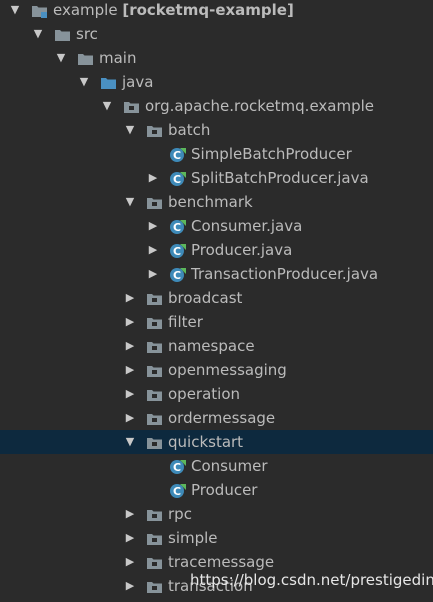  Describe the element at coordinates (216, 322) in the screenshot. I see `tree-node-filter: ▶ filter` at that location.